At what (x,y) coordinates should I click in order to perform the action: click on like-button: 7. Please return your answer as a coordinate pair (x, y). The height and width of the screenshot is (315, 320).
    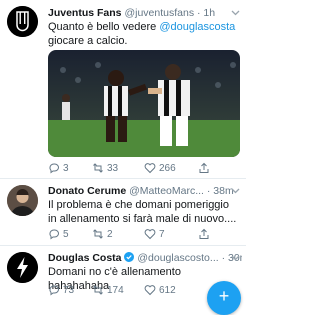
    Looking at the image, I should click on (154, 234).